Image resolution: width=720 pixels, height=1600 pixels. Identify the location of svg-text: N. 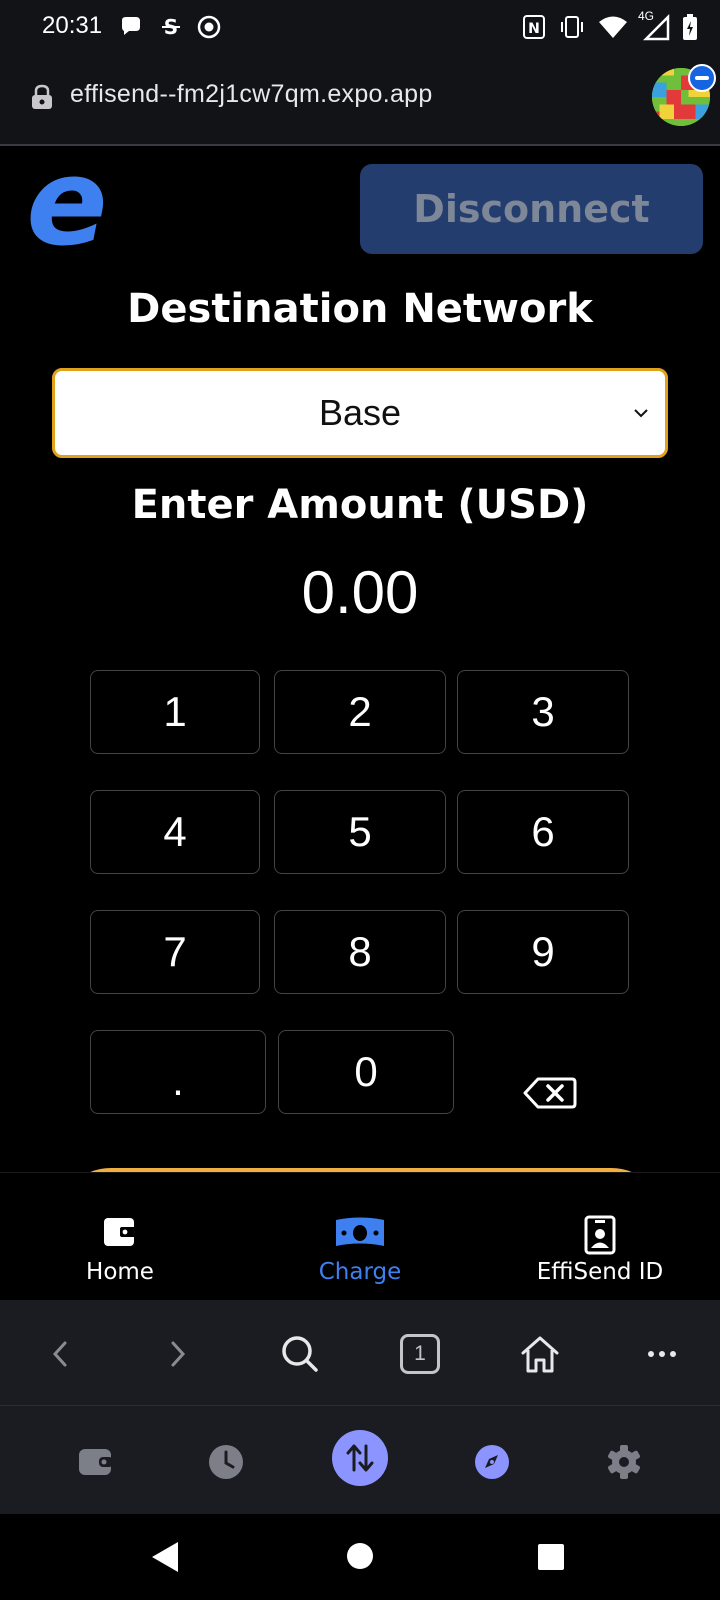
(534, 29).